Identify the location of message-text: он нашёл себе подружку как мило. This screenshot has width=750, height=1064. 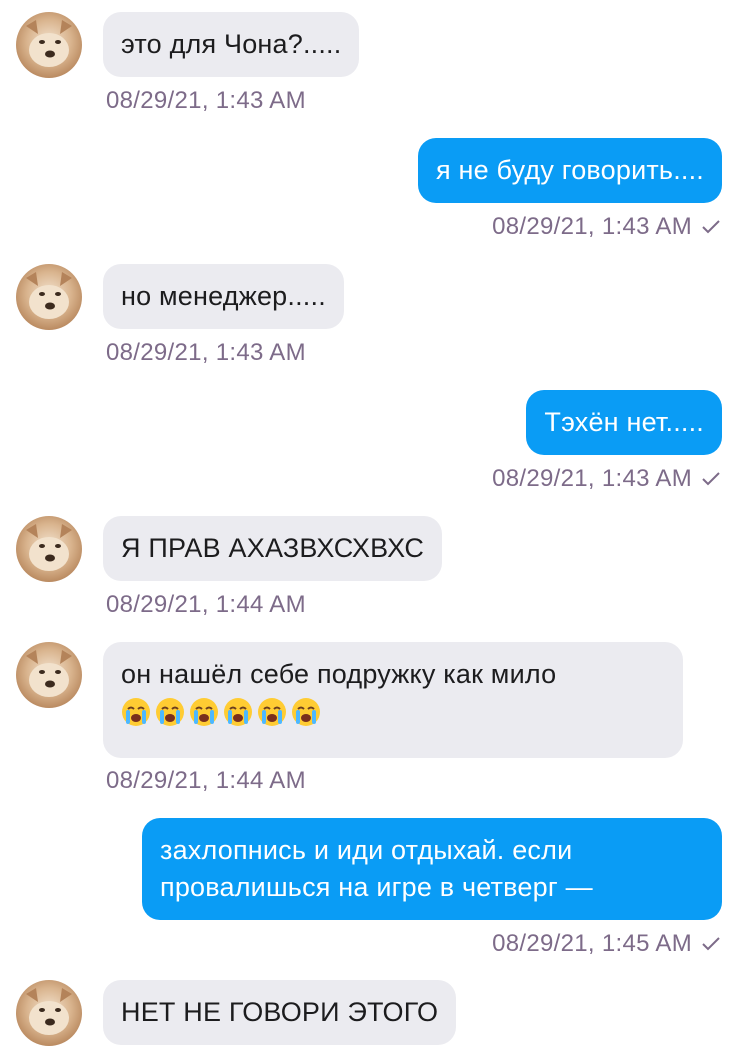
(339, 674).